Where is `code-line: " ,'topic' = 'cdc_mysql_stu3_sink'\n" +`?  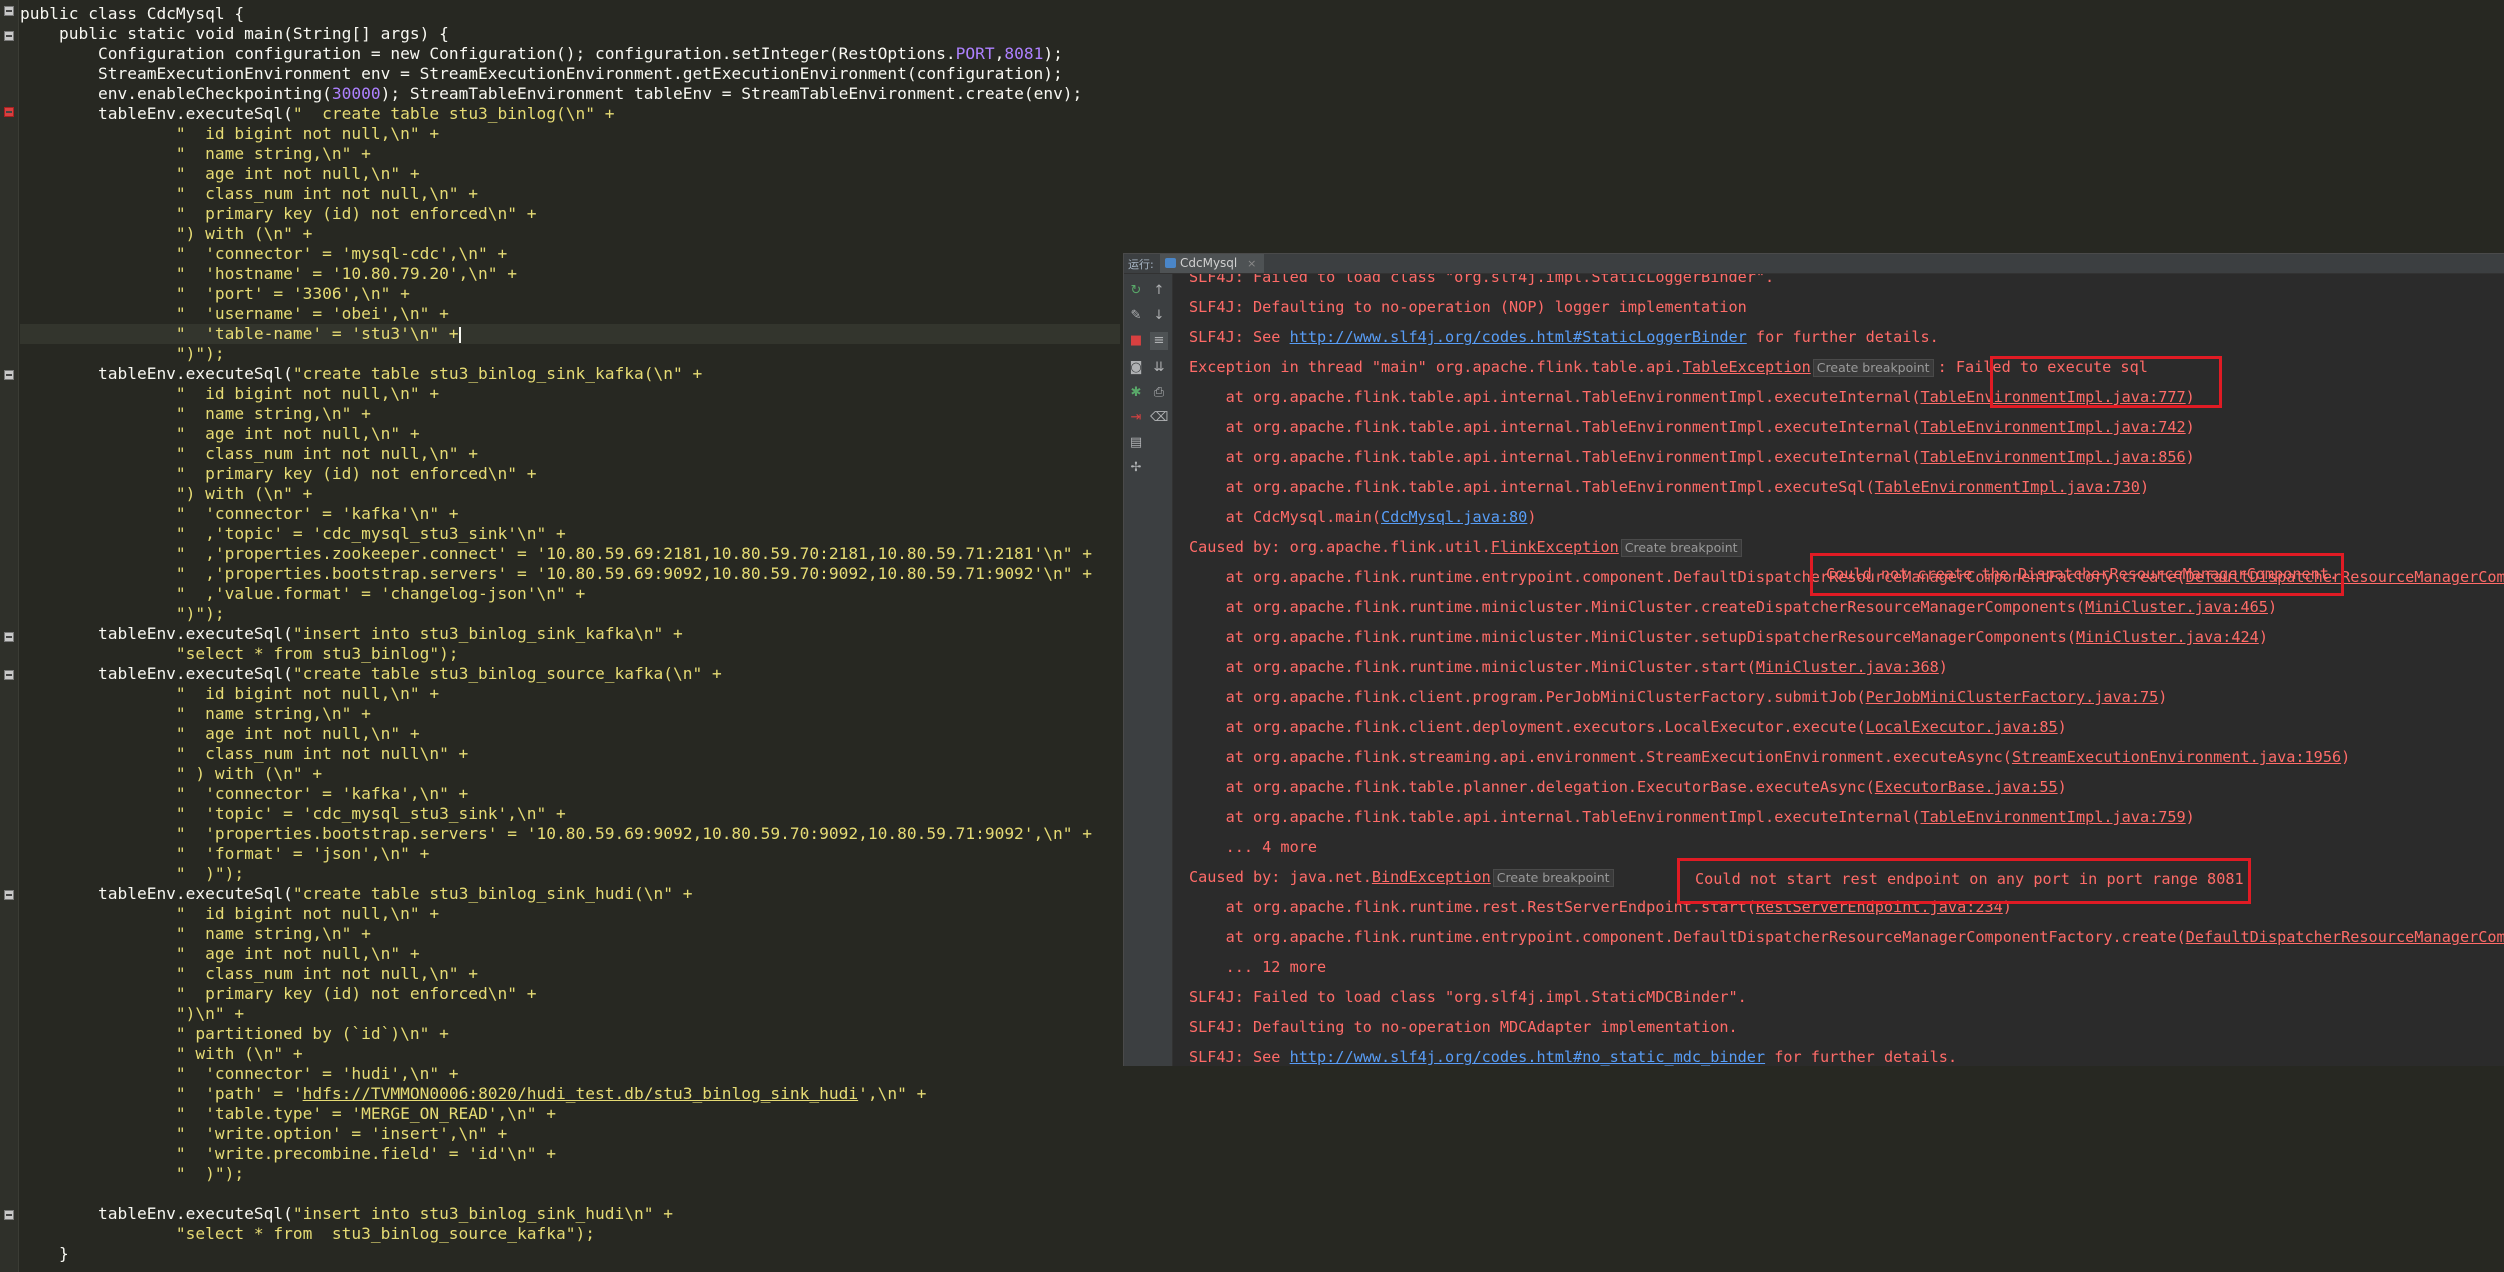
code-line: " ,'topic' = 'cdc_mysql_stu3_sink'\n" + is located at coordinates (293, 533).